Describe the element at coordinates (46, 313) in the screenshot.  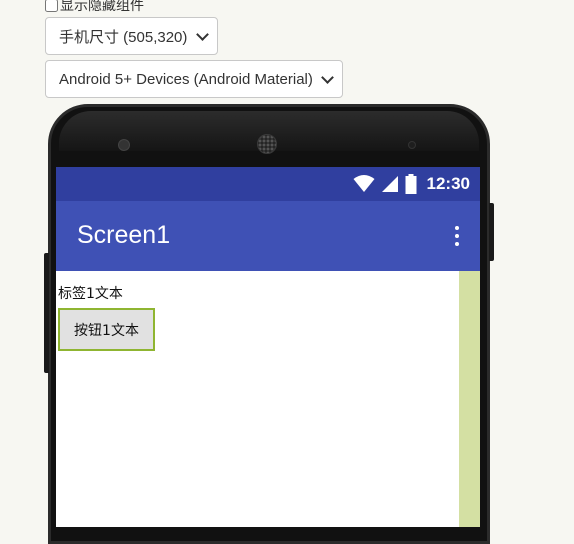
I see `phone-left-side-button` at that location.